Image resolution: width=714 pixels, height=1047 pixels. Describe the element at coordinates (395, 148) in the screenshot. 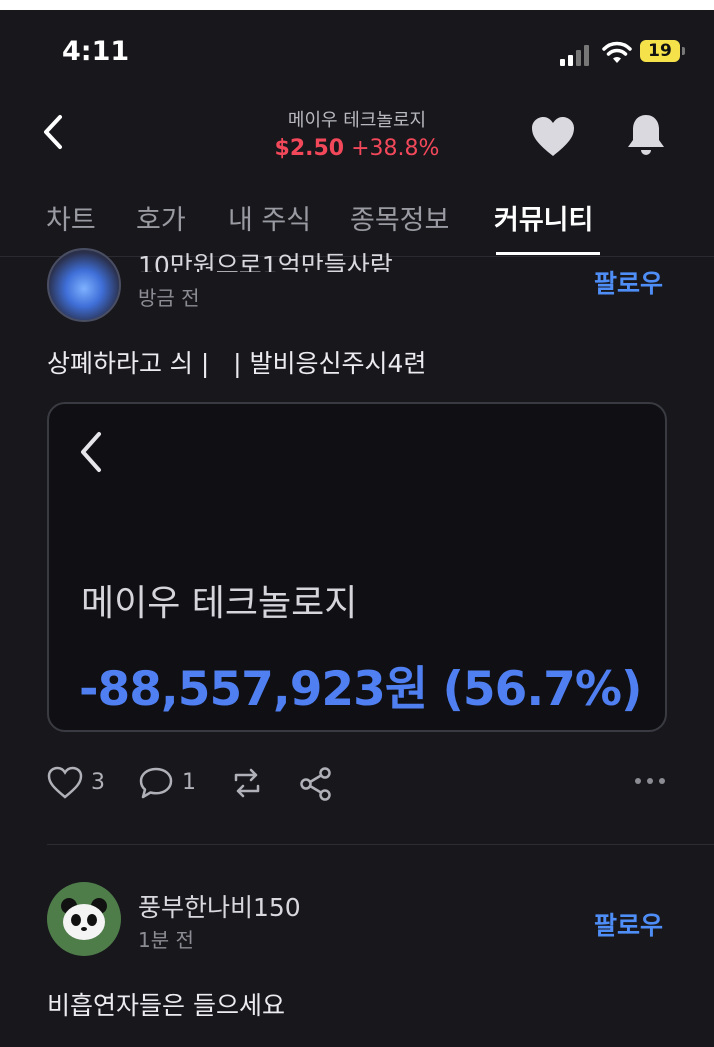

I see `price-change: +38.8%` at that location.